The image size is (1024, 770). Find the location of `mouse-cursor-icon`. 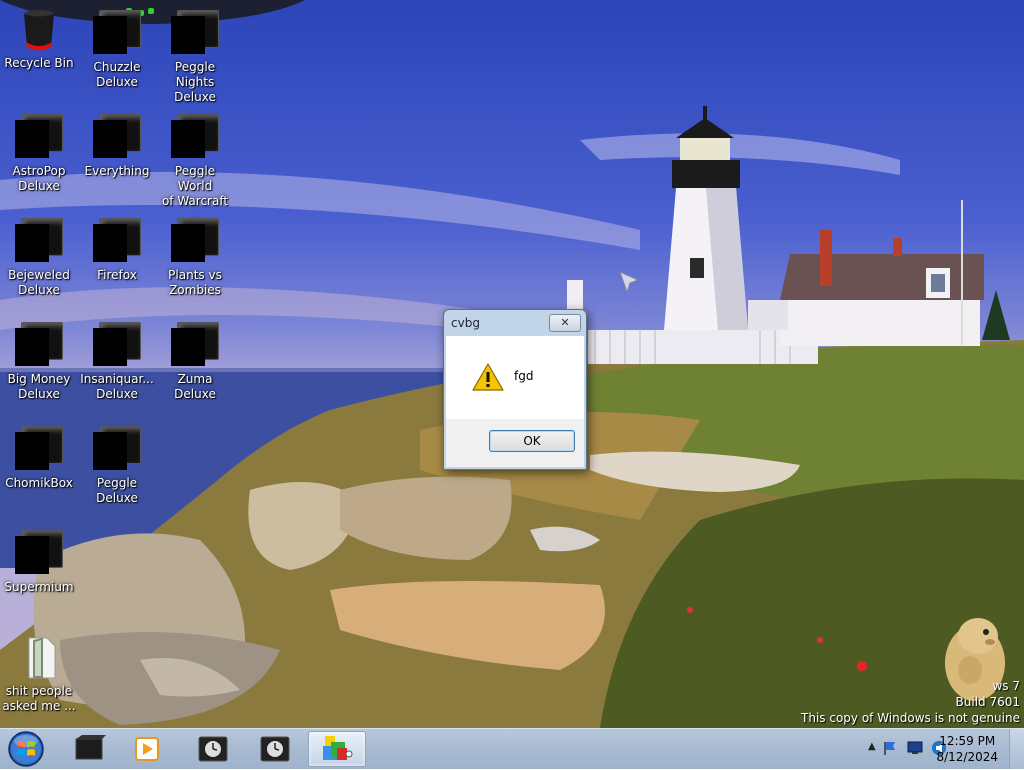

mouse-cursor-icon is located at coordinates (629, 282).